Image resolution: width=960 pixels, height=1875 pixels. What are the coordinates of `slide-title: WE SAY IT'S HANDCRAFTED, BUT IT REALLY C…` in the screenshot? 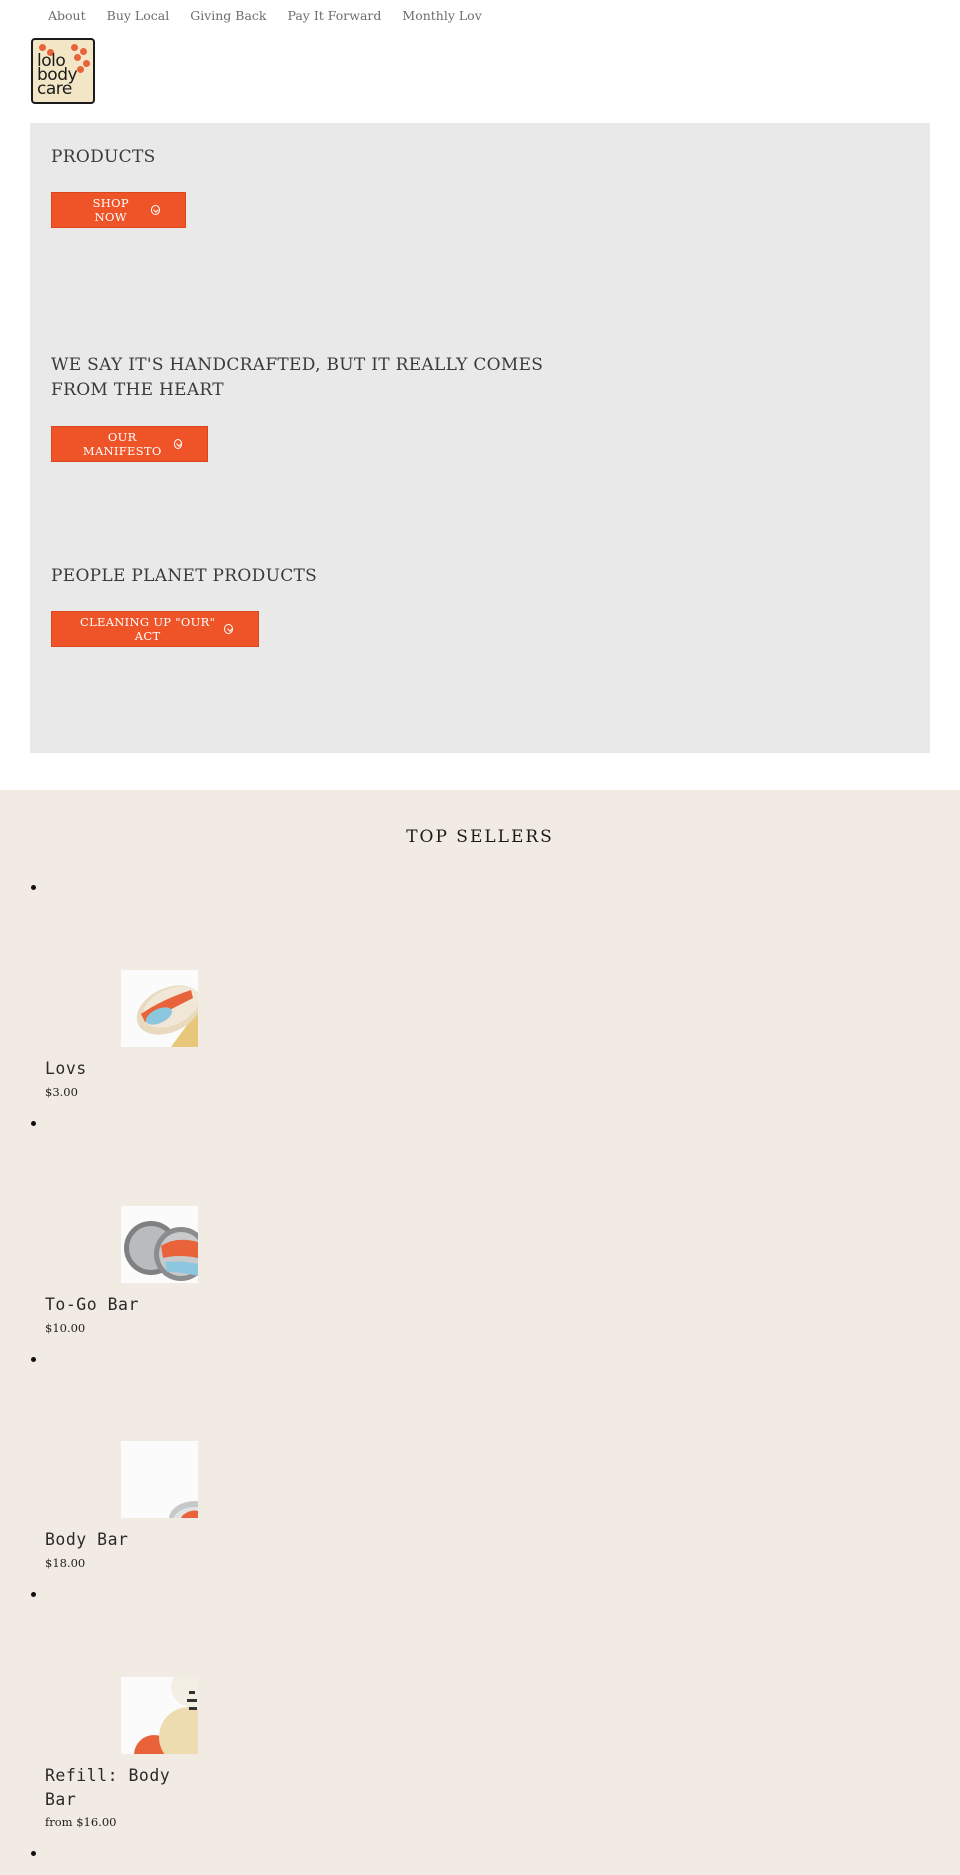 It's located at (297, 377).